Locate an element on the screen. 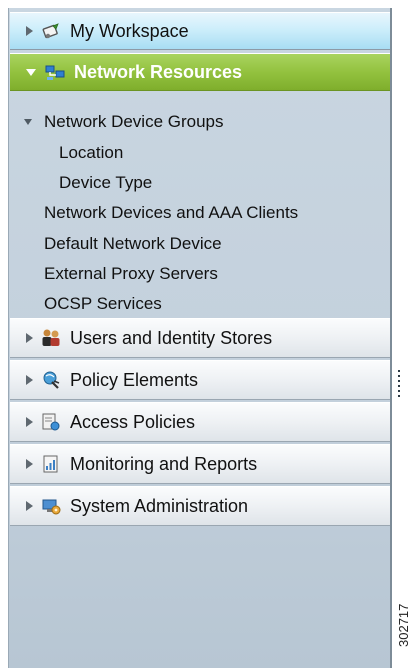  drawer-label: Users and Identity Stores is located at coordinates (171, 337).